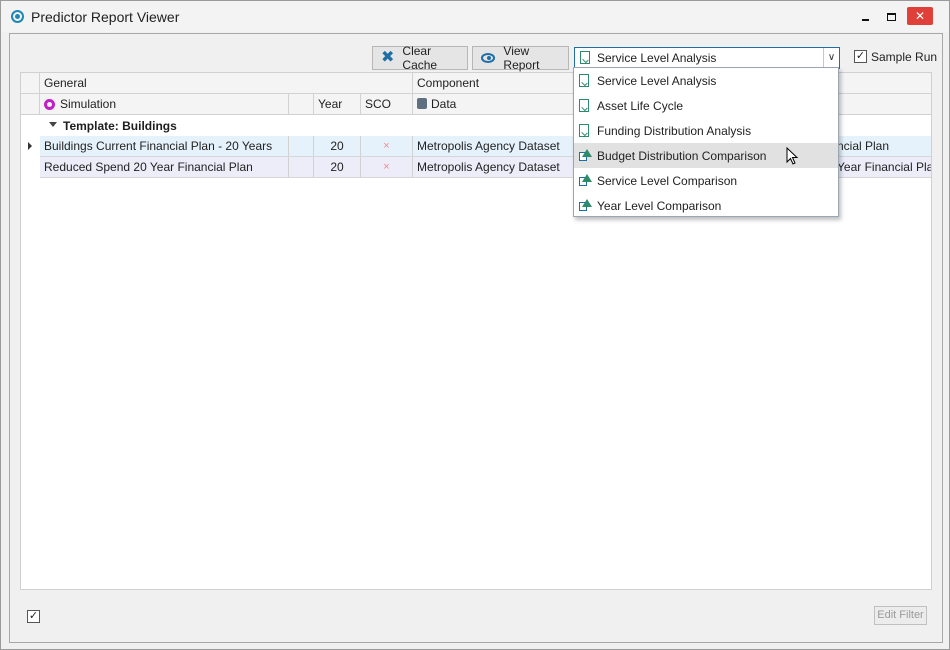 This screenshot has height=650, width=950. What do you see at coordinates (657, 58) in the screenshot?
I see `report-select-value: Service Level Analysis` at bounding box center [657, 58].